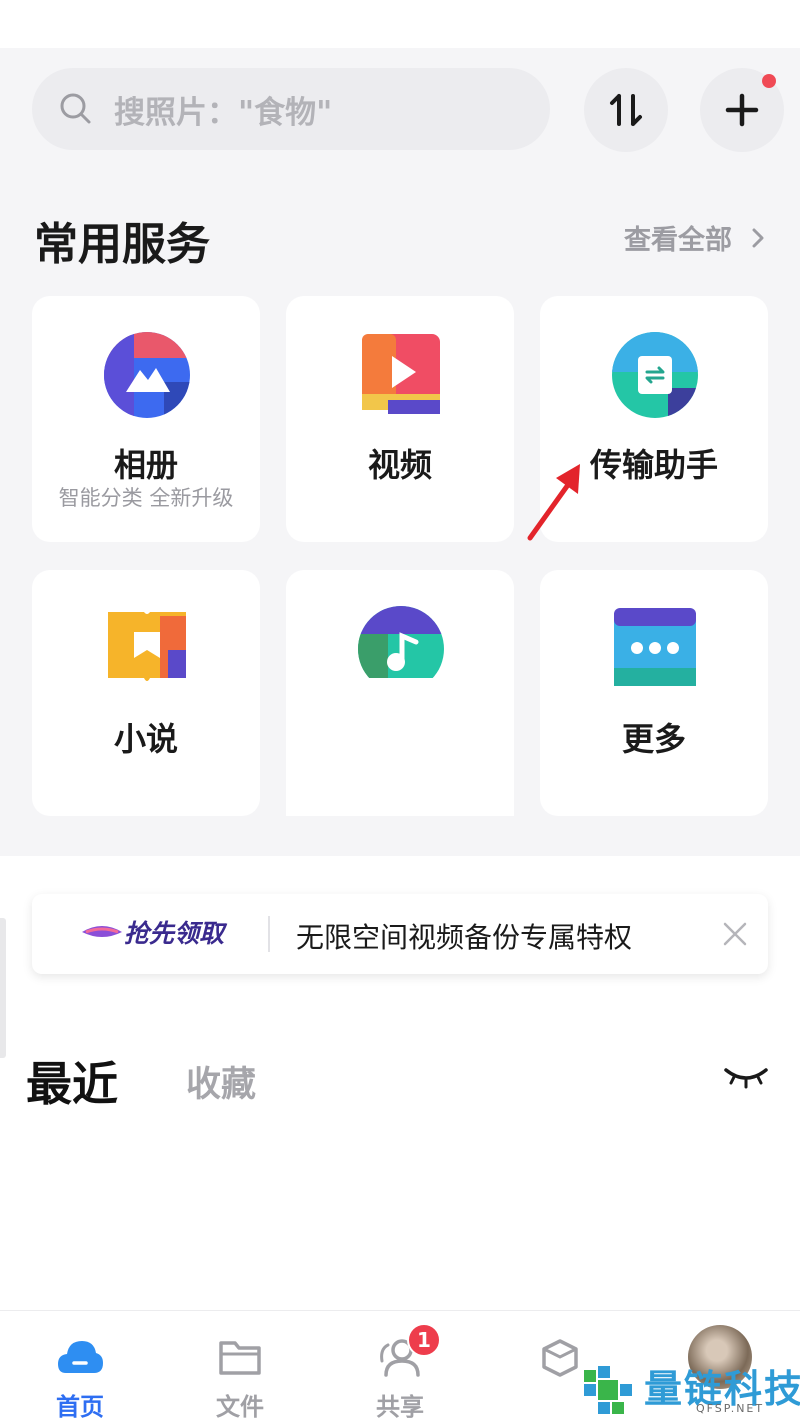  Describe the element at coordinates (145, 739) in the screenshot. I see `service-label: 小说` at that location.